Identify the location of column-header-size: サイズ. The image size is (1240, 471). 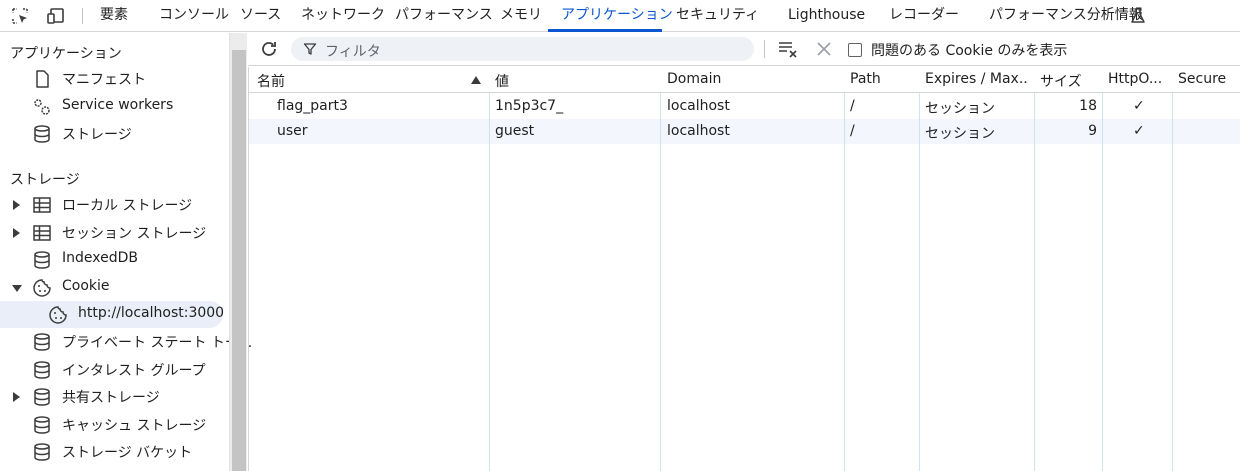
(1061, 81).